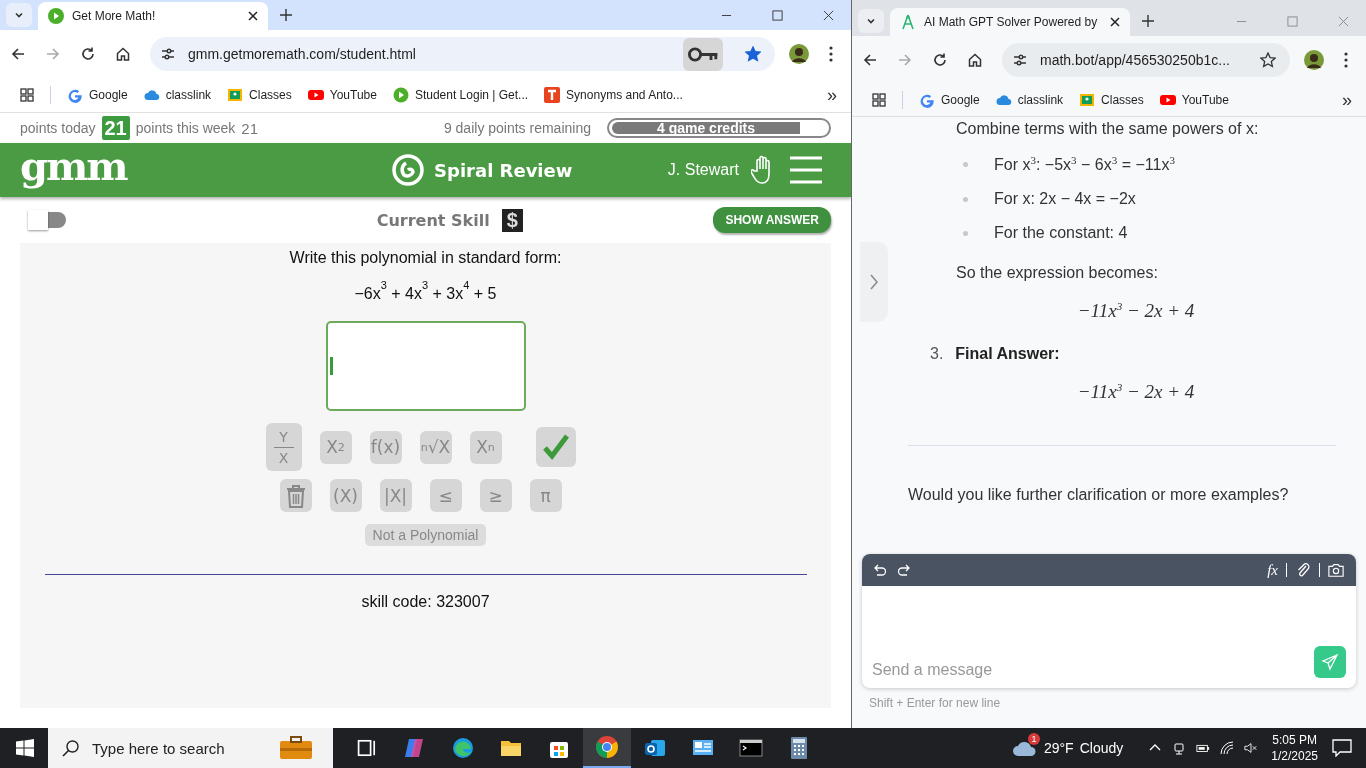 The height and width of the screenshot is (768, 1366). Describe the element at coordinates (250, 128) in the screenshot. I see `points-week-count: 21` at that location.